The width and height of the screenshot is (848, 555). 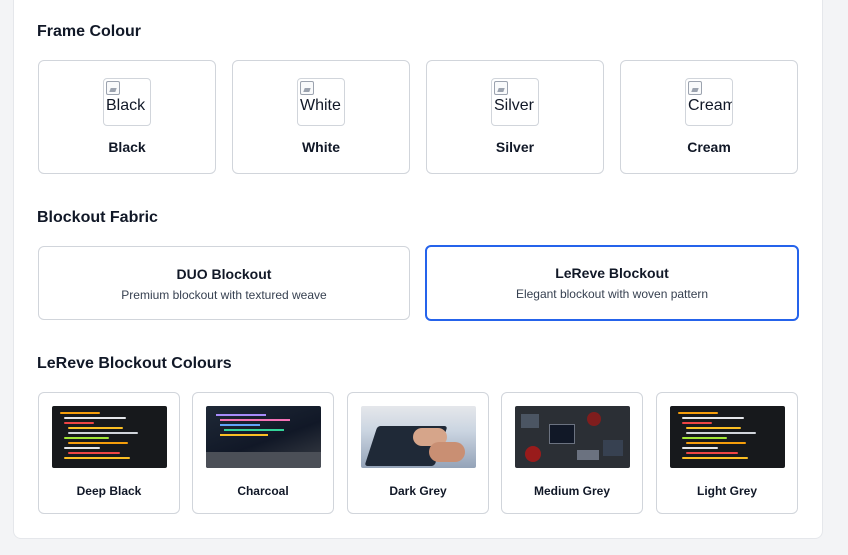 I want to click on frame-option-label: White, so click(x=321, y=147).